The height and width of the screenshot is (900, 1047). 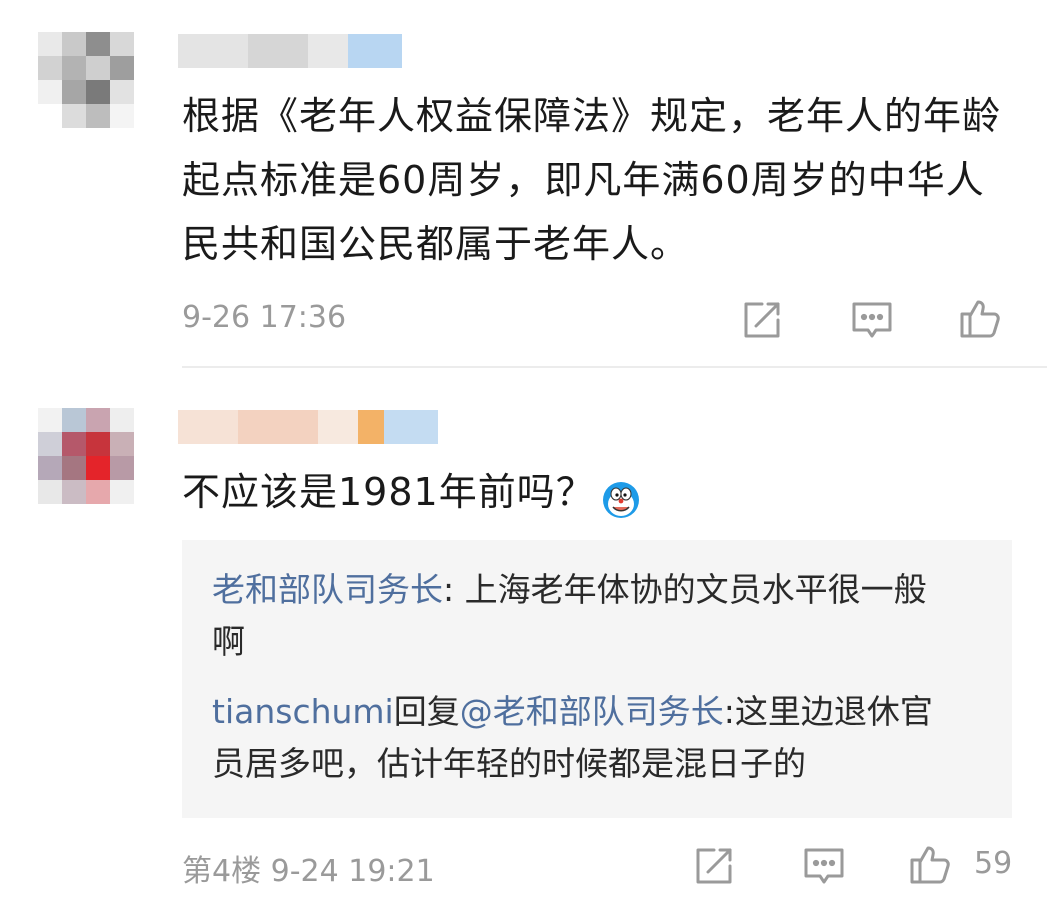 I want to click on reply-author: 老和部队司务长, so click(x=327, y=589).